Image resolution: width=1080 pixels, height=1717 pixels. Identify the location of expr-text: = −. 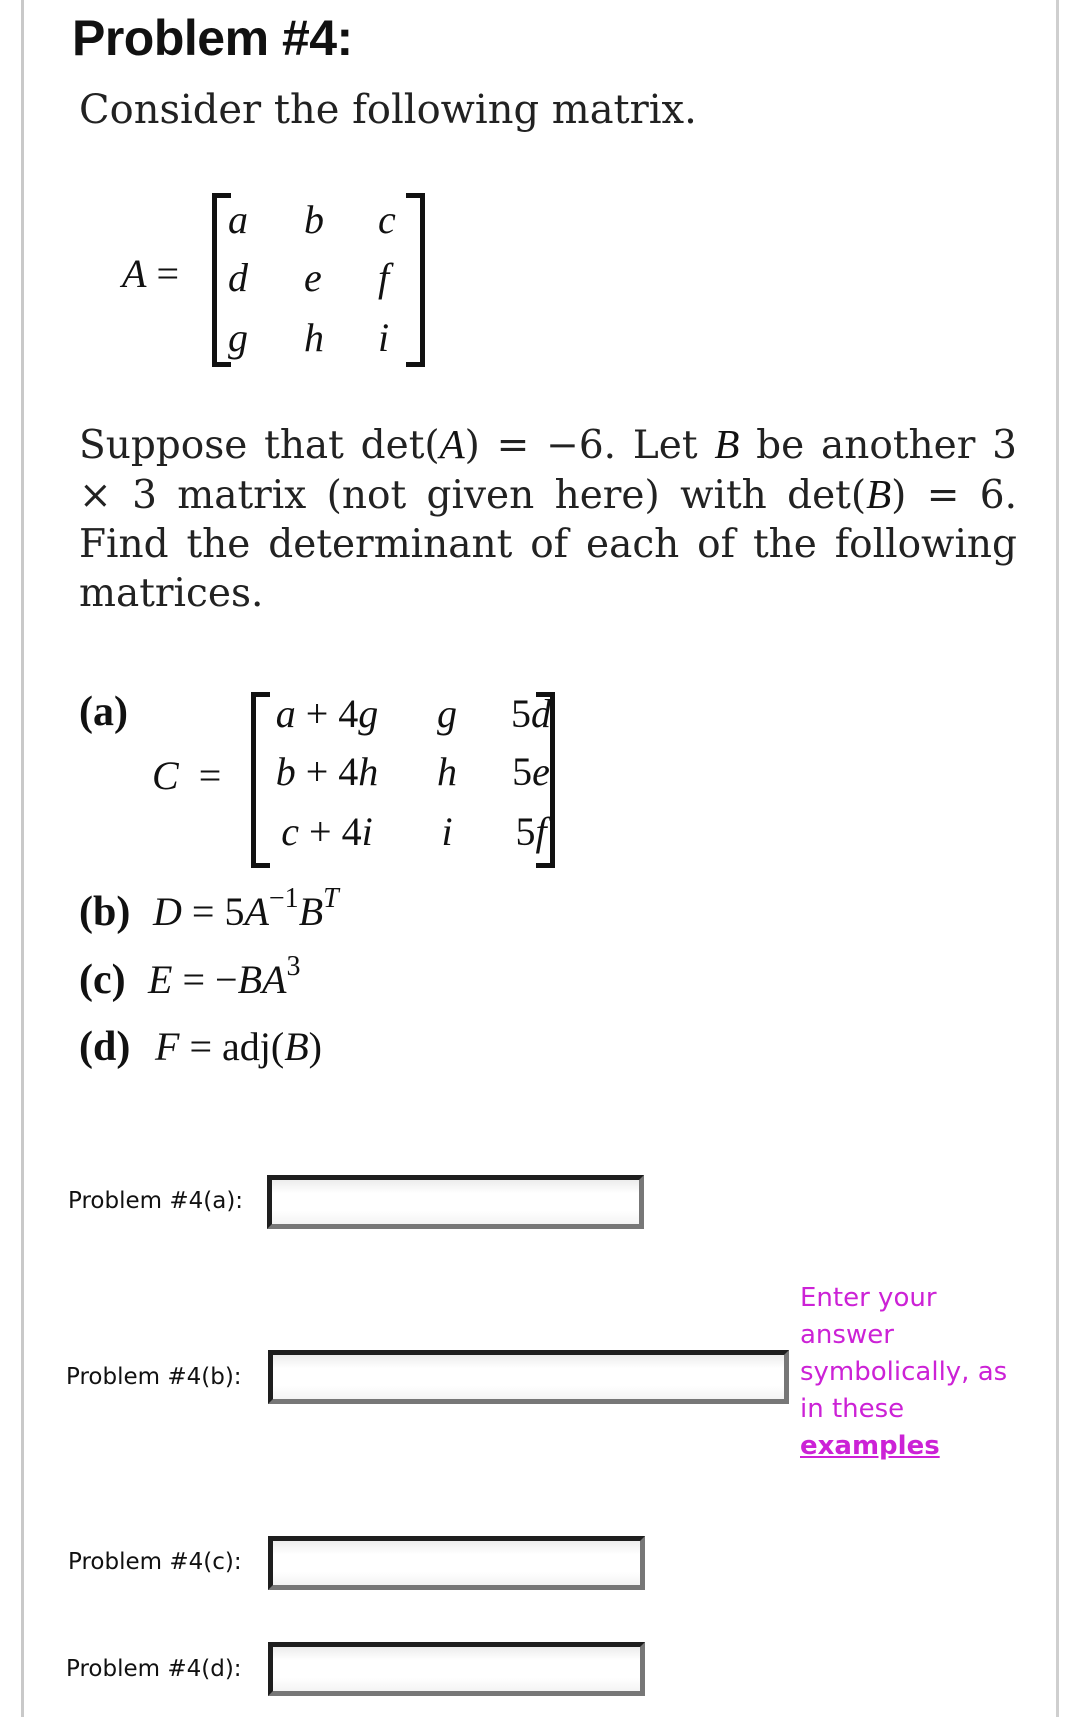
(205, 979).